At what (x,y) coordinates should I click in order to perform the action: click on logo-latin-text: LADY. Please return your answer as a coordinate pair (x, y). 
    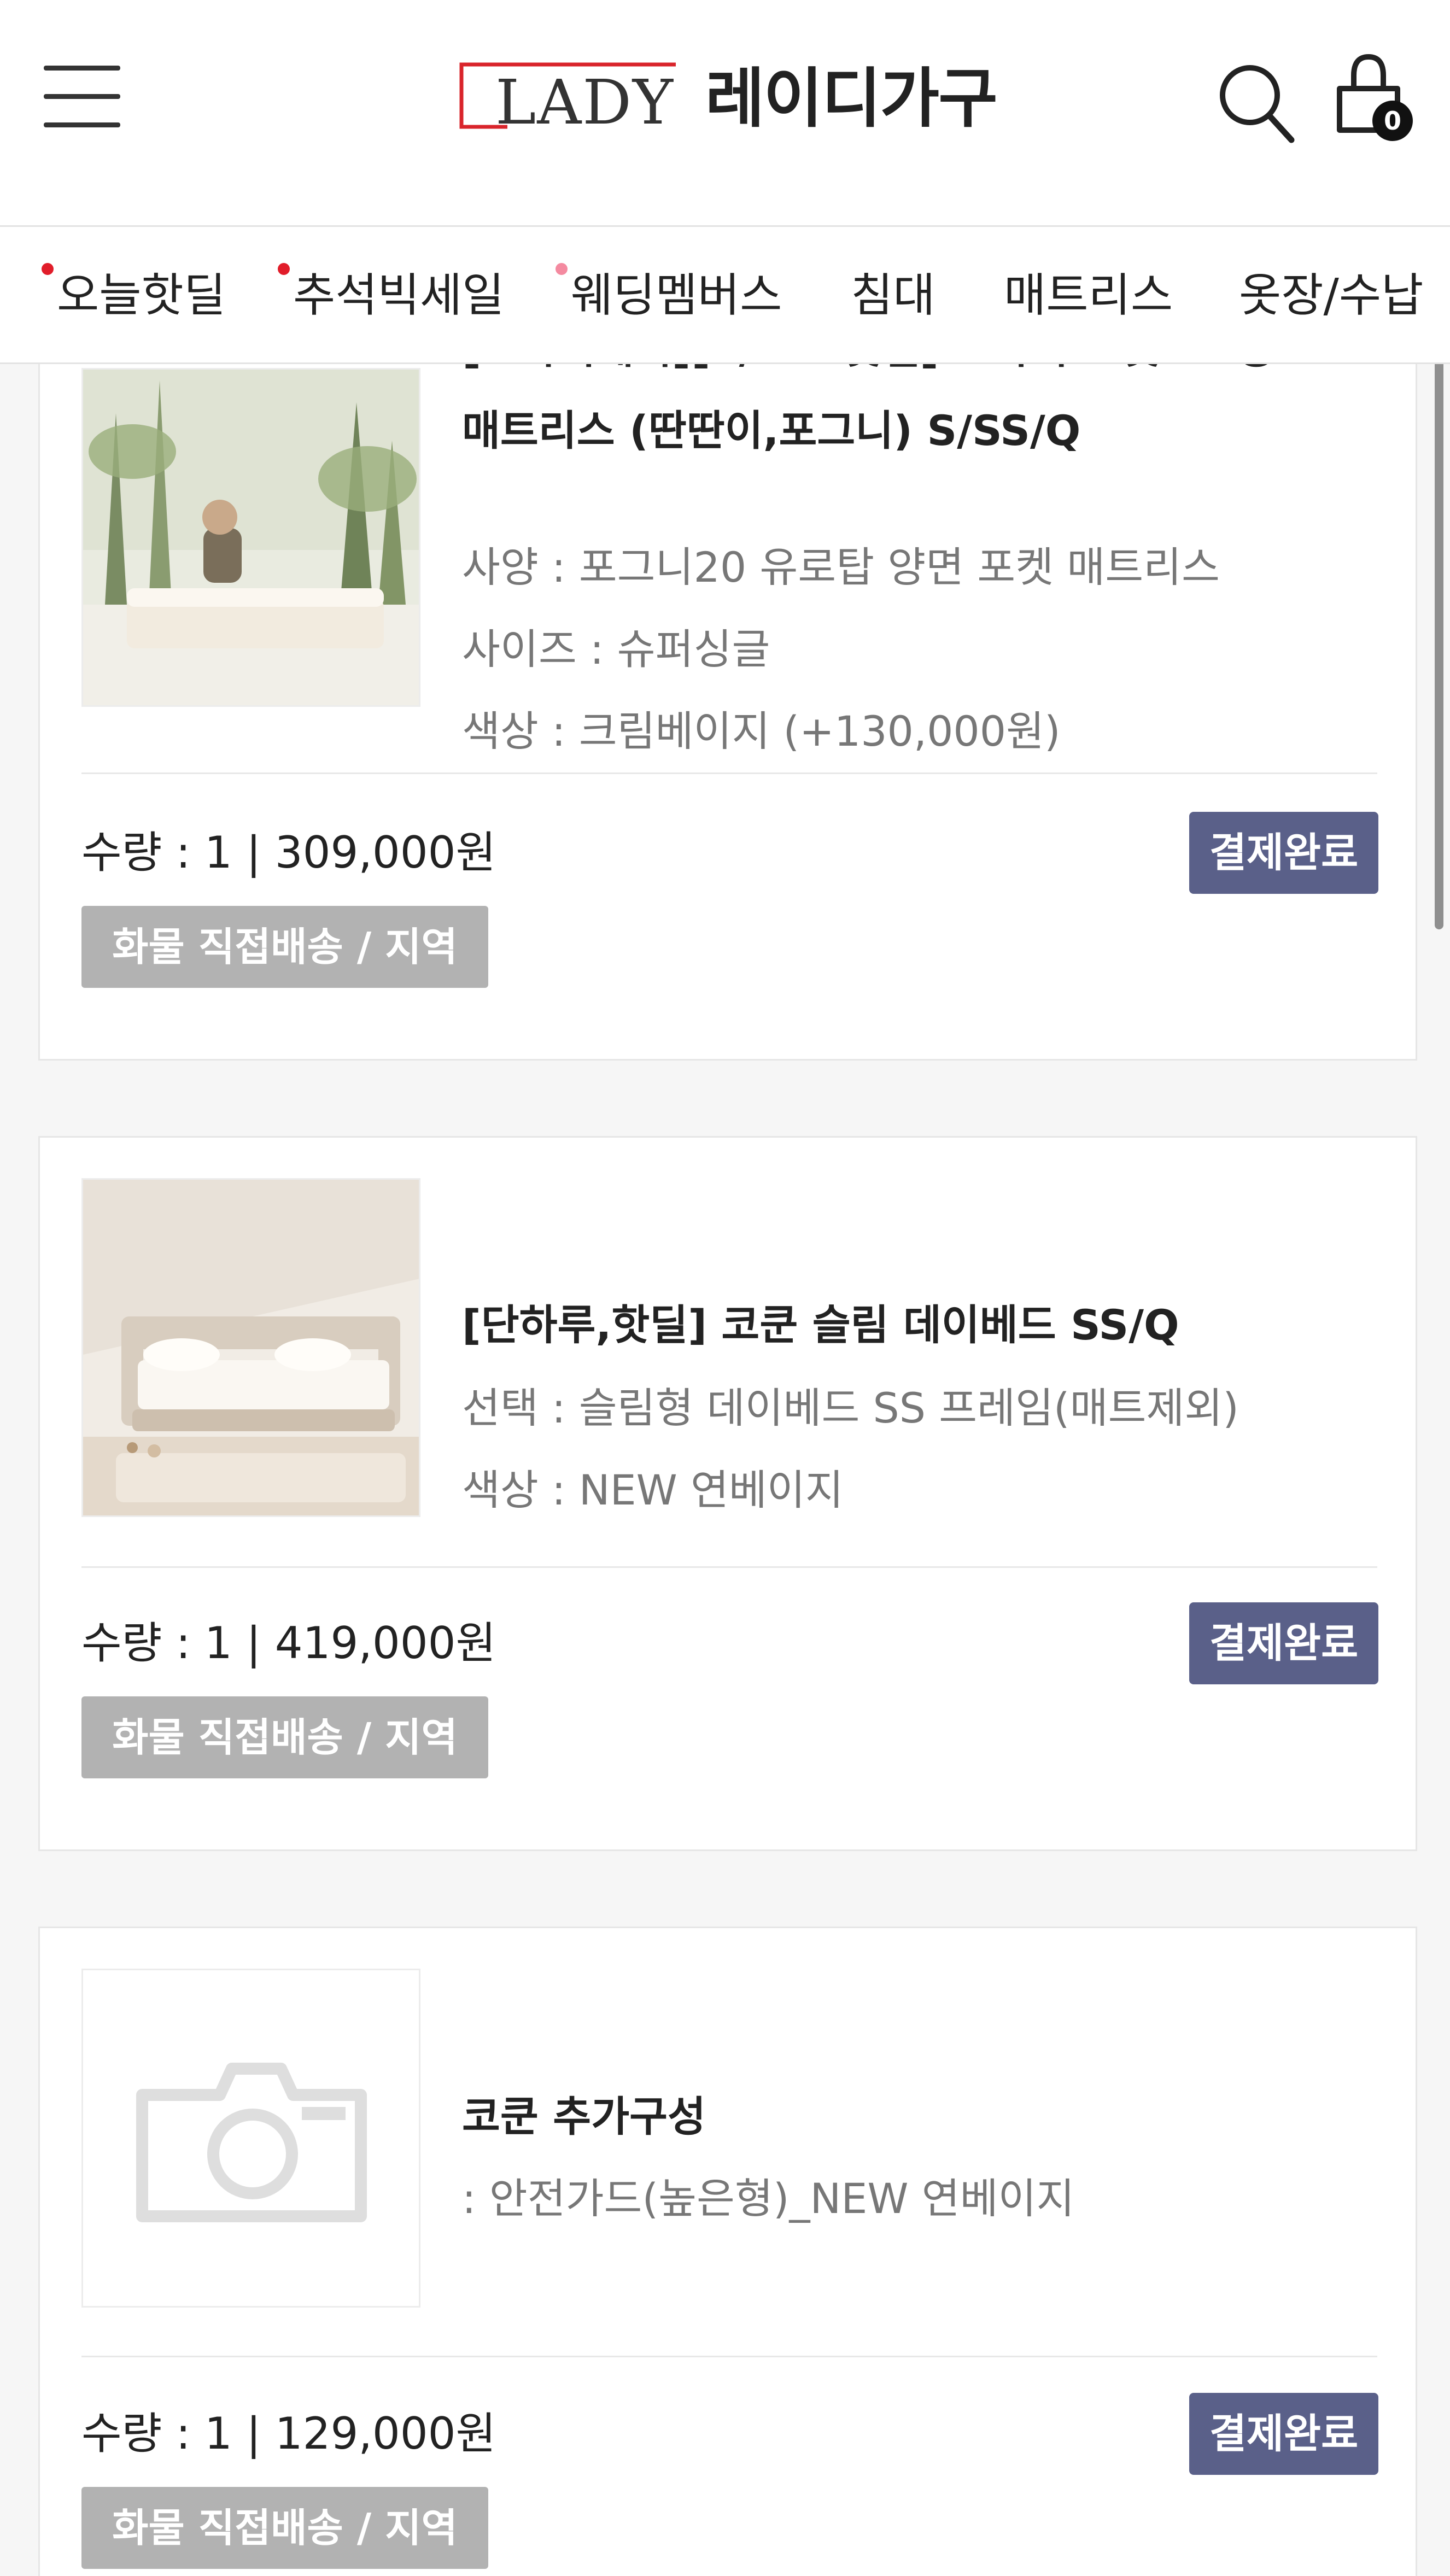
    Looking at the image, I should click on (584, 102).